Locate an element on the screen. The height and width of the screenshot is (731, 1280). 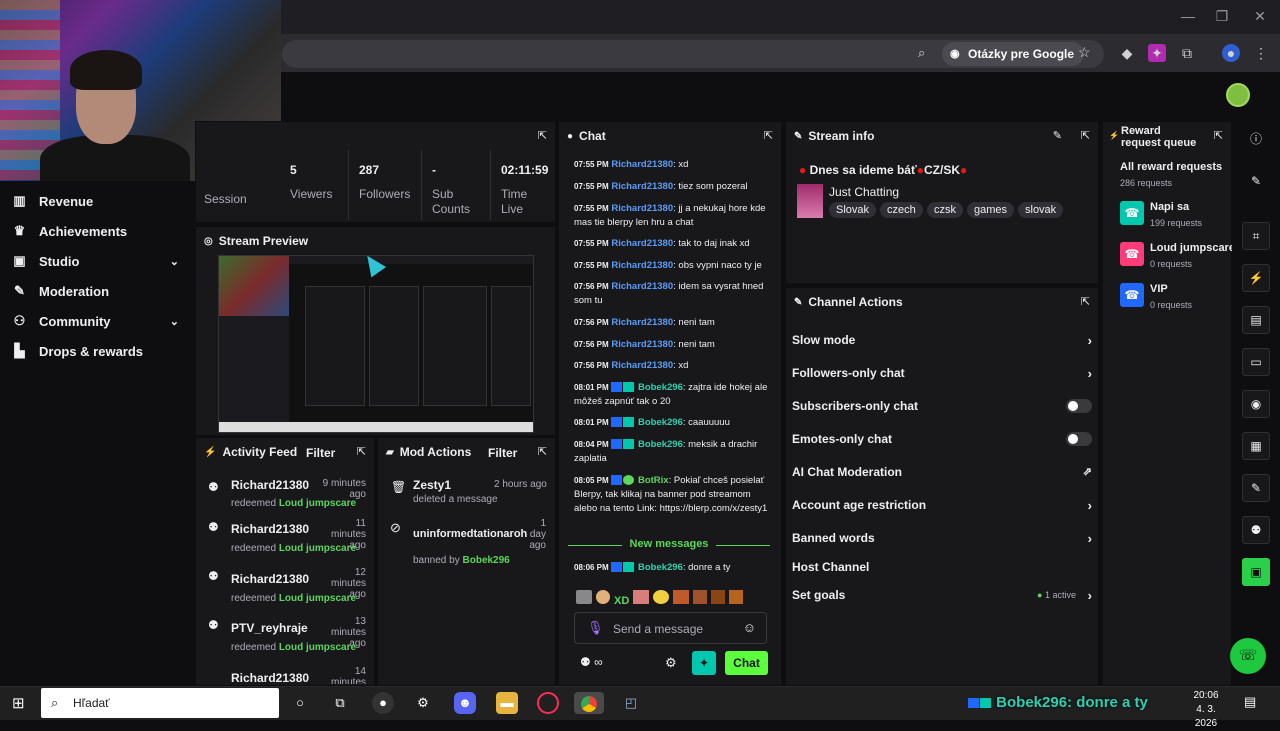
stream-category: Just Chatting is located at coordinates (864, 192).